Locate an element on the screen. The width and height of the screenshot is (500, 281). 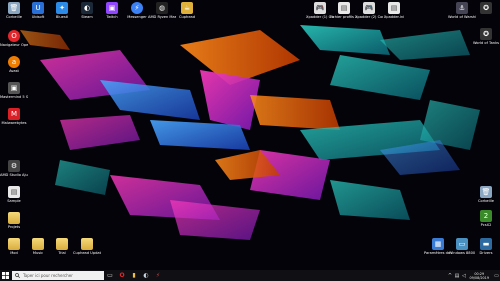
desktop-icon-drive: ▬ Drivers is located at coordinates (486, 246).